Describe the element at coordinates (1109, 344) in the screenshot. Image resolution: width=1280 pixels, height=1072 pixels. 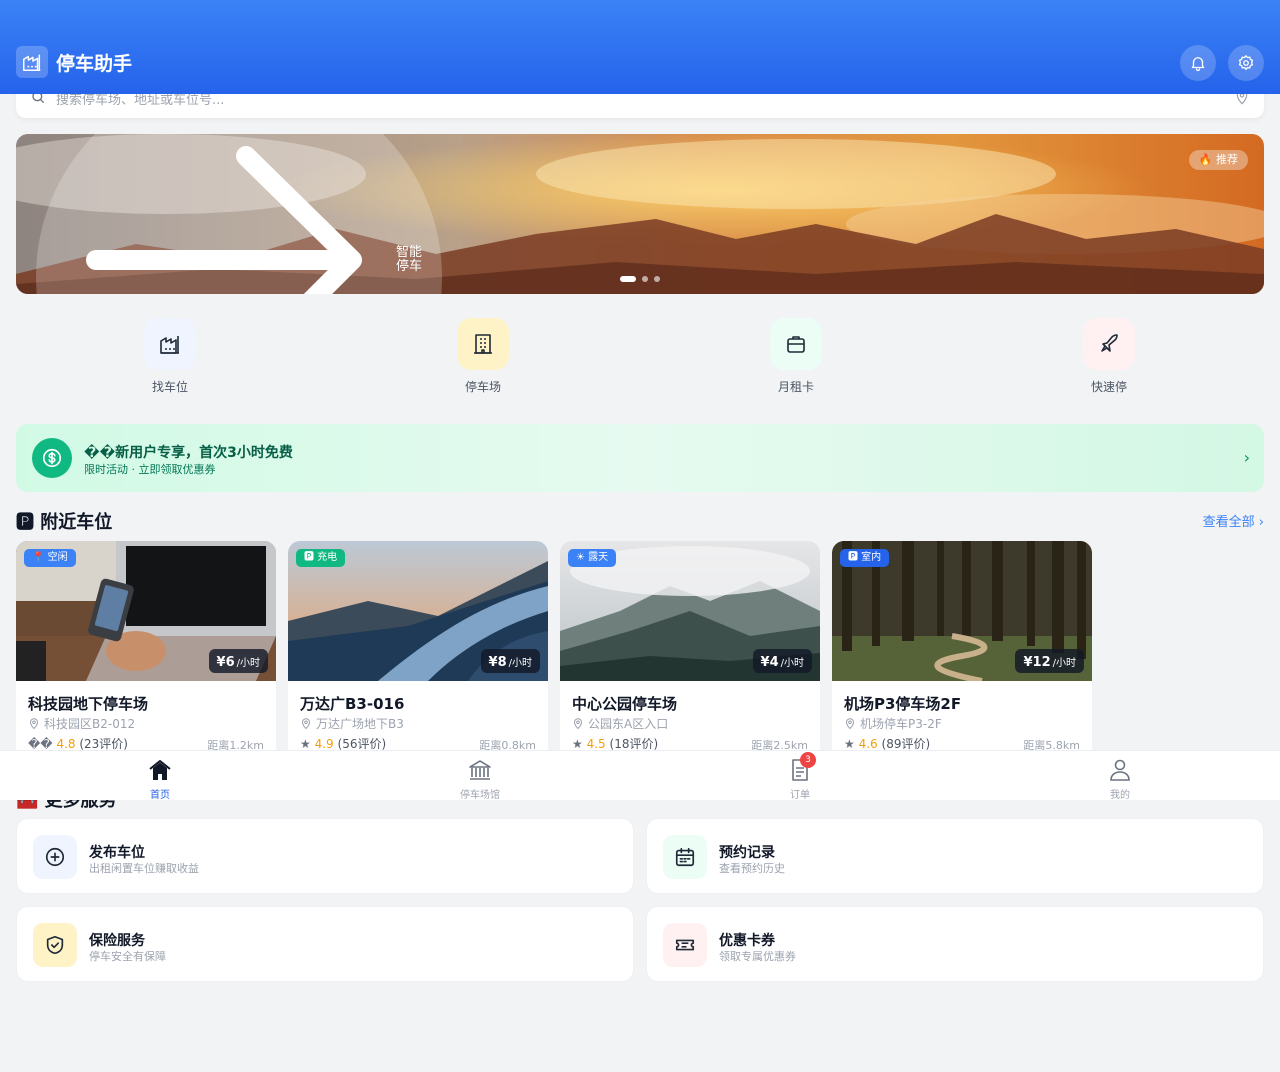
I see `rocket-icon` at that location.